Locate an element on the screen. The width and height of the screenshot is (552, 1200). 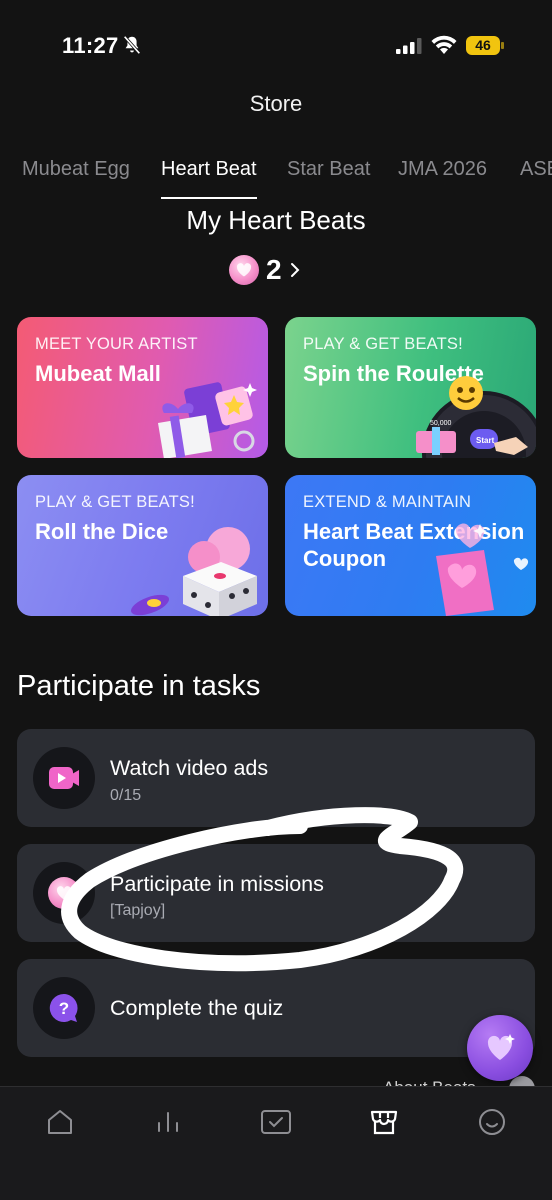
coupon-illustration is located at coordinates (482, 569).